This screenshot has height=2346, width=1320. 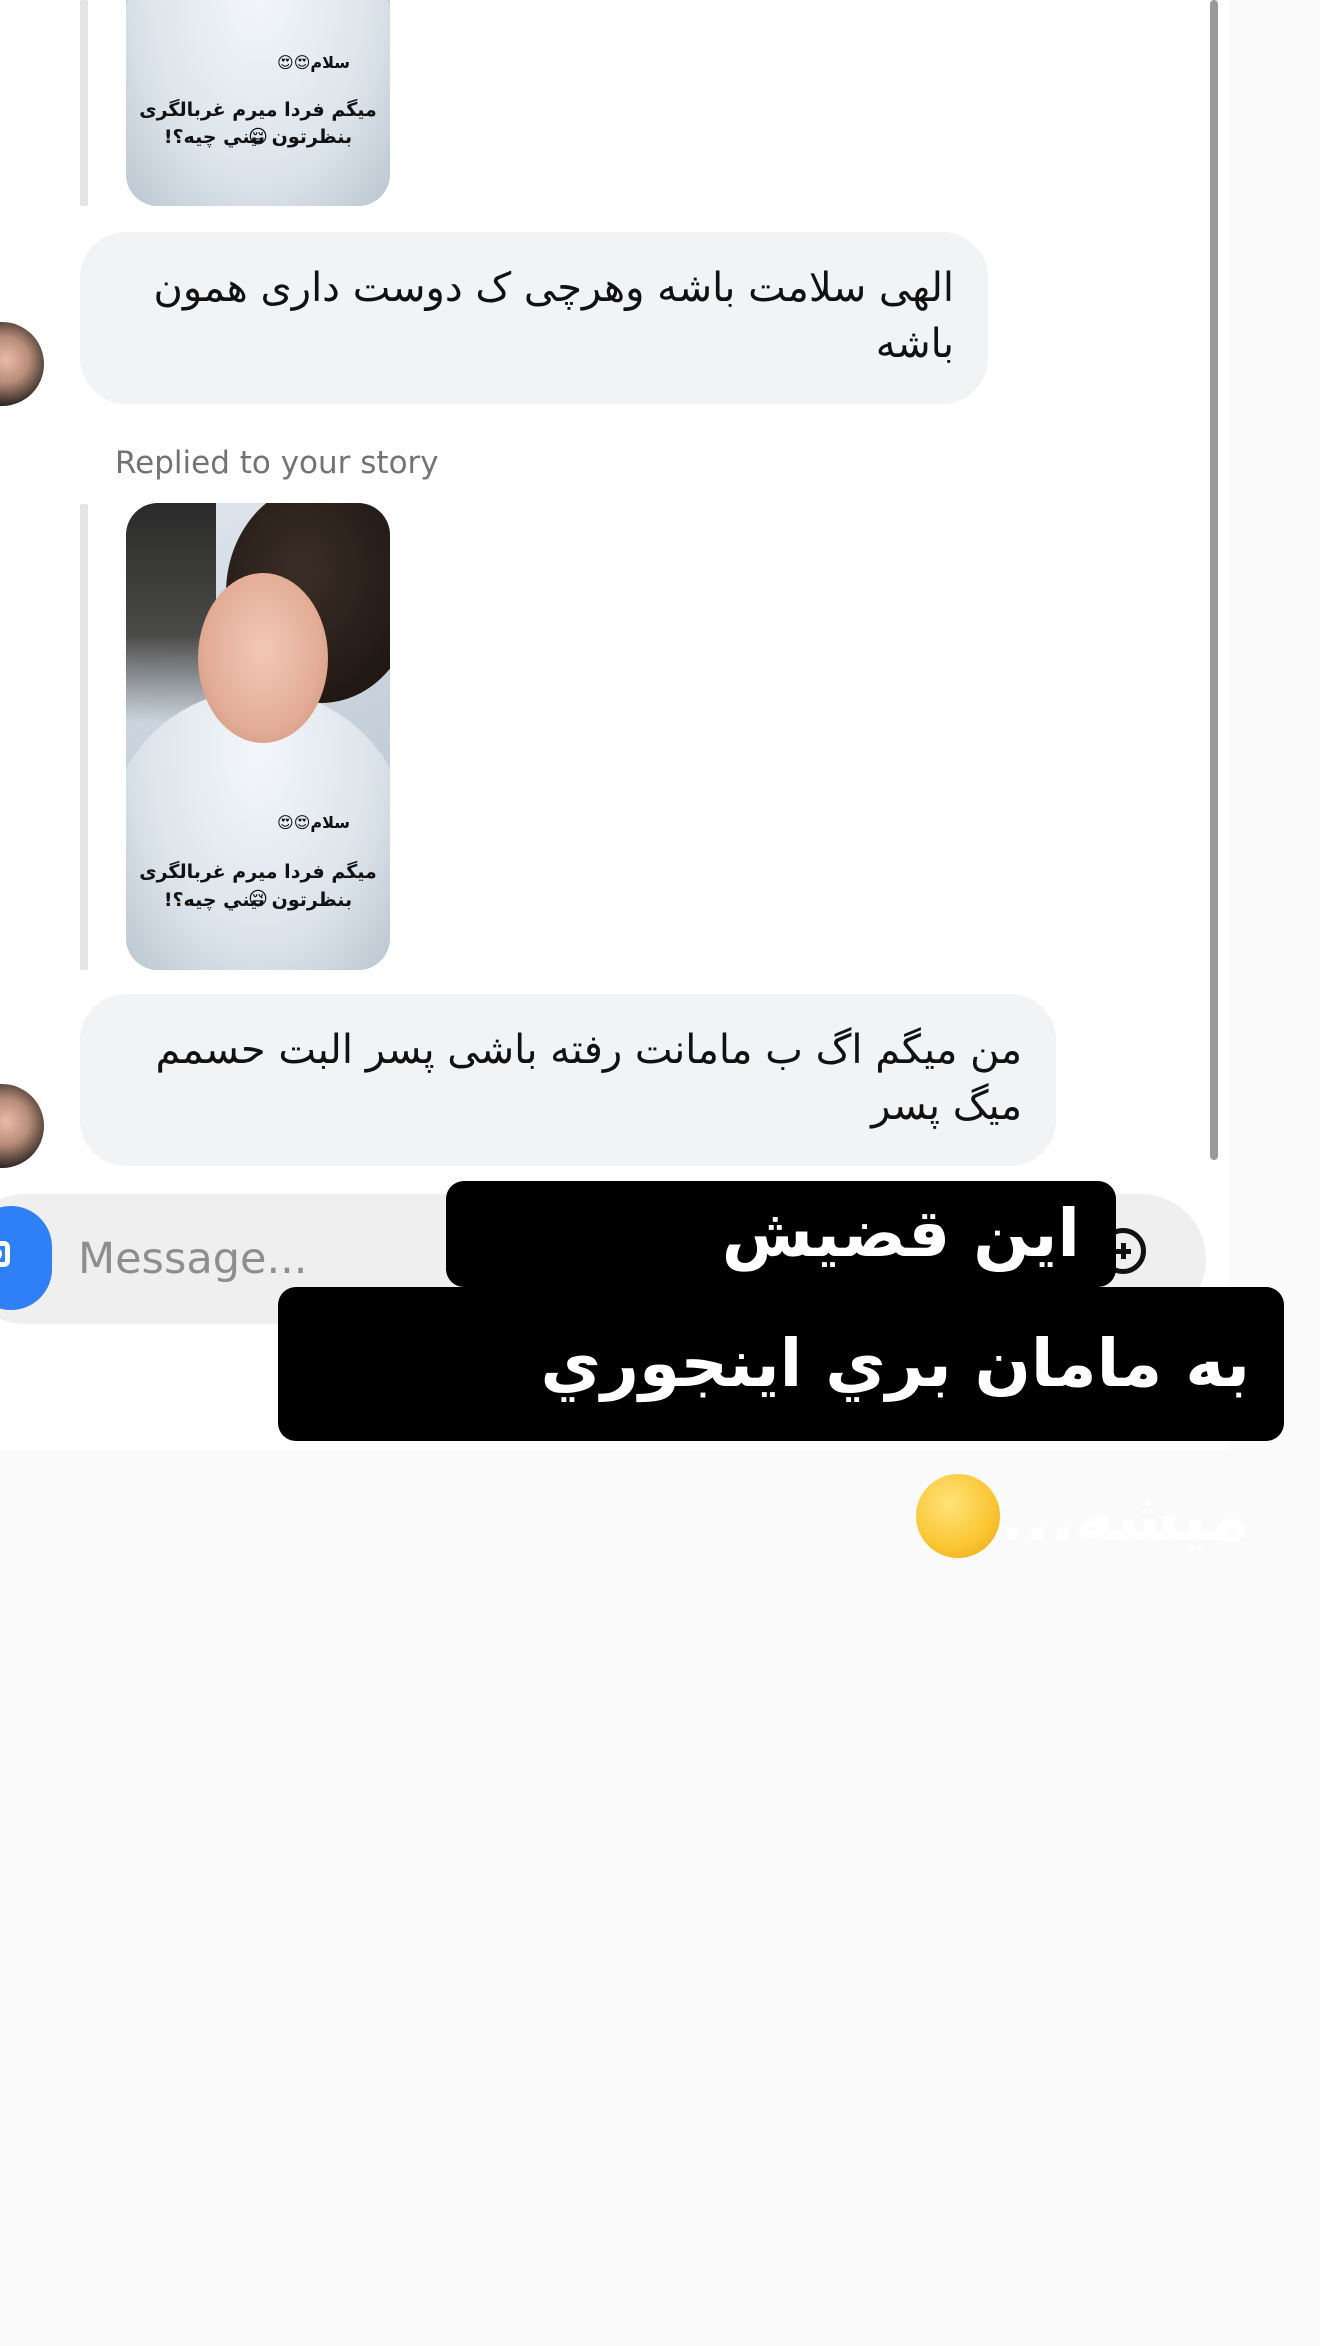 I want to click on replied-to-story-label: Replied to your story, so click(x=277, y=463).